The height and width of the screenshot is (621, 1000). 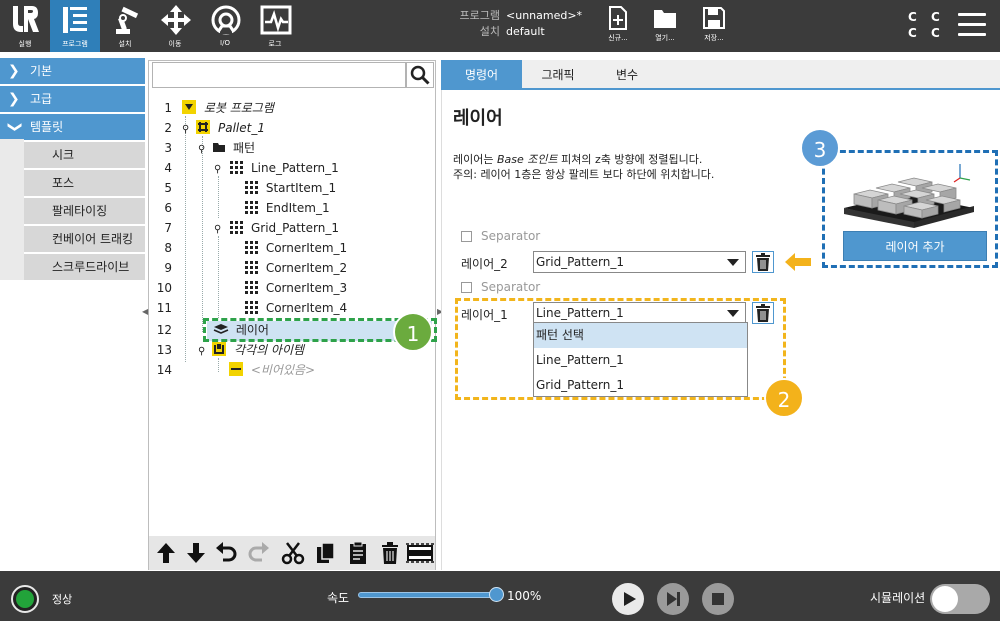 I want to click on tree-node-label: CornerItem_2, so click(x=306, y=268).